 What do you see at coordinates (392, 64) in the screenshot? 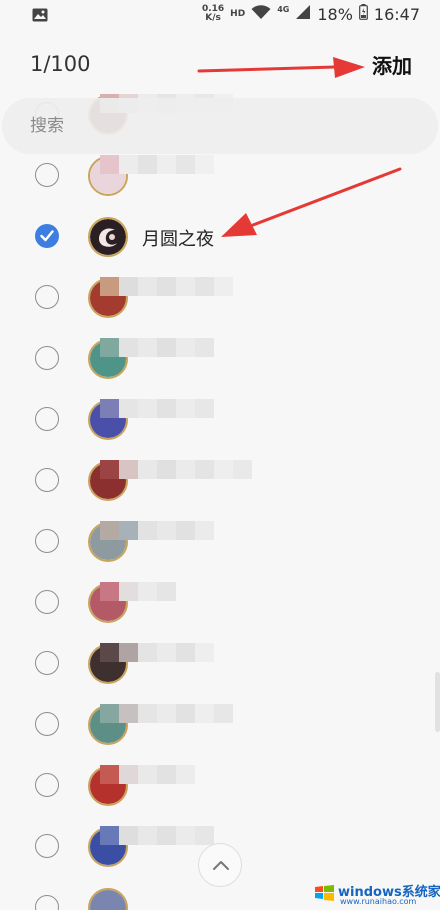
I see `add-button: 添加` at bounding box center [392, 64].